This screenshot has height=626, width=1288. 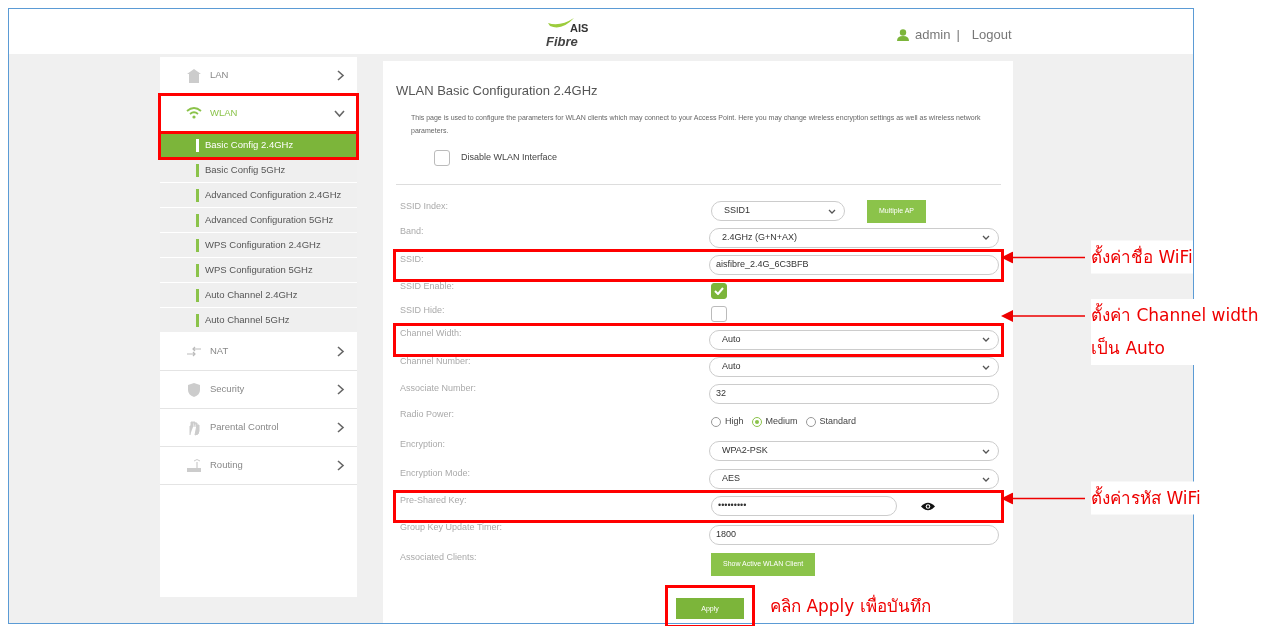 What do you see at coordinates (903, 34) in the screenshot?
I see `user-icon` at bounding box center [903, 34].